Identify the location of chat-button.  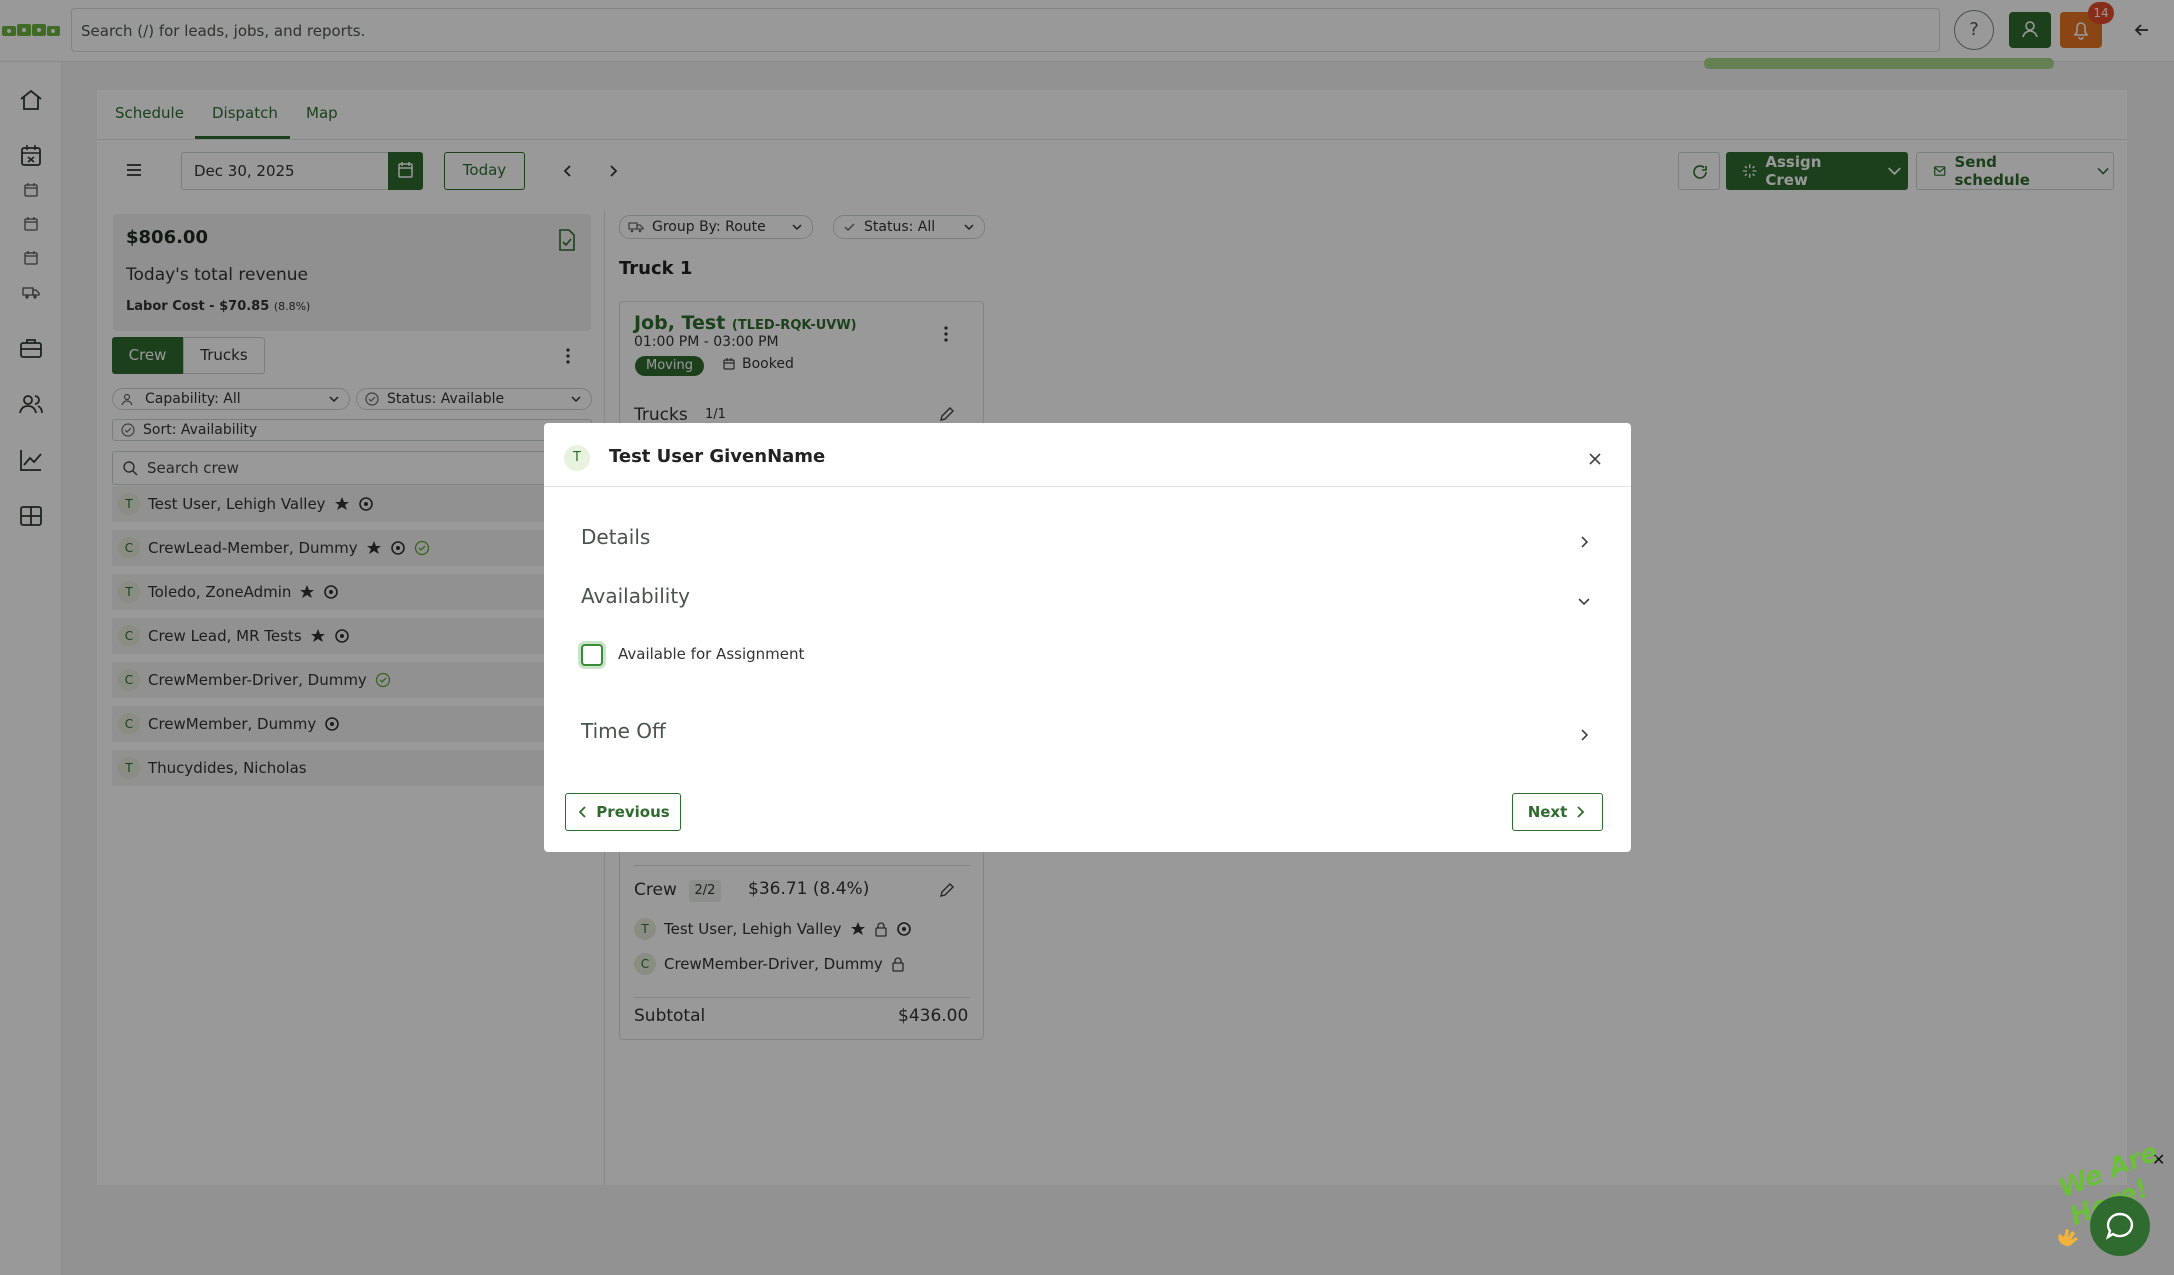
(2120, 1226).